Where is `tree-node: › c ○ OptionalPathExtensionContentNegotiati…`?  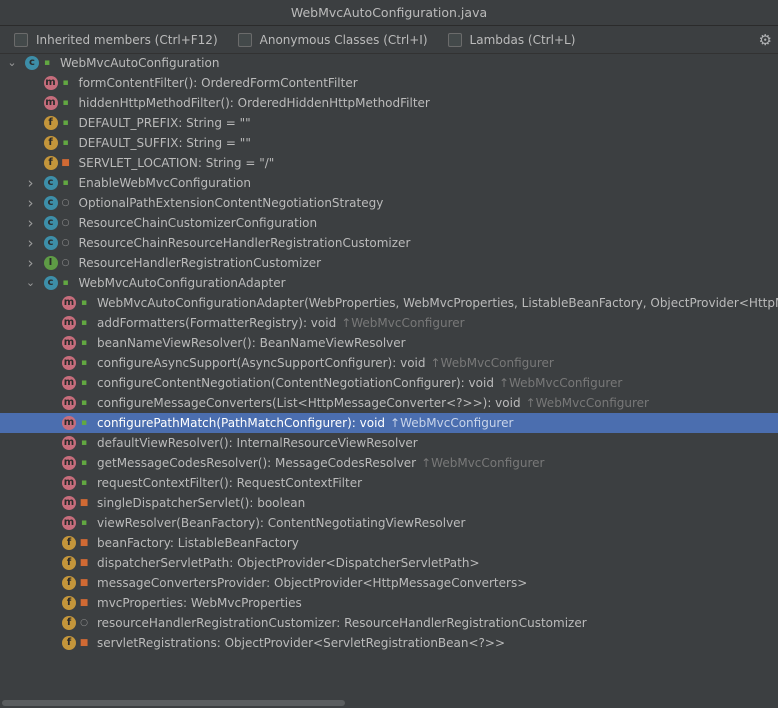
tree-node: › c ○ OptionalPathExtensionContentNegotiati… is located at coordinates (389, 203).